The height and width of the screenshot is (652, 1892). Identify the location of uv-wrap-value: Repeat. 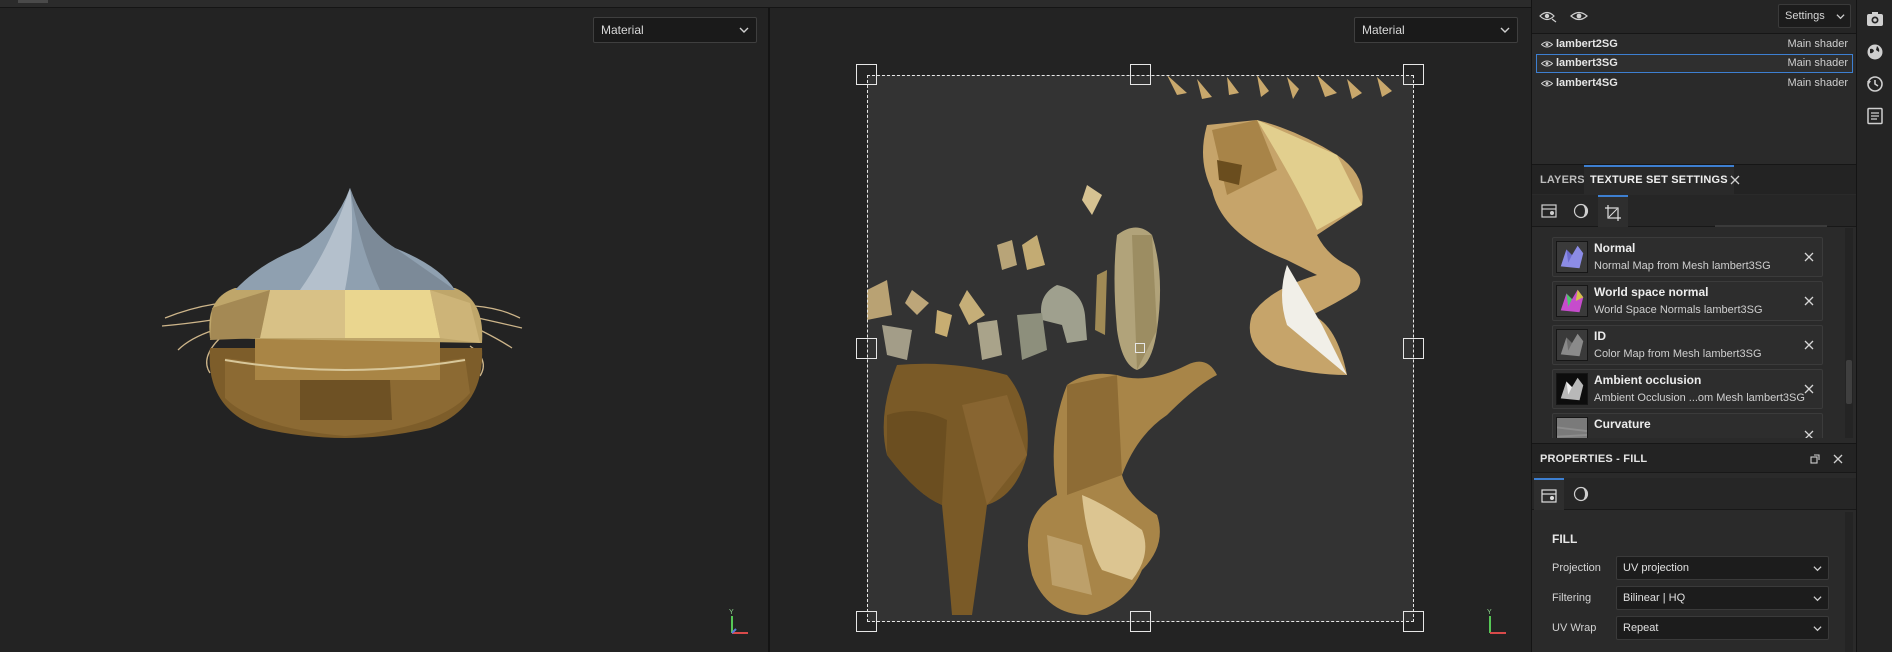
(1641, 628).